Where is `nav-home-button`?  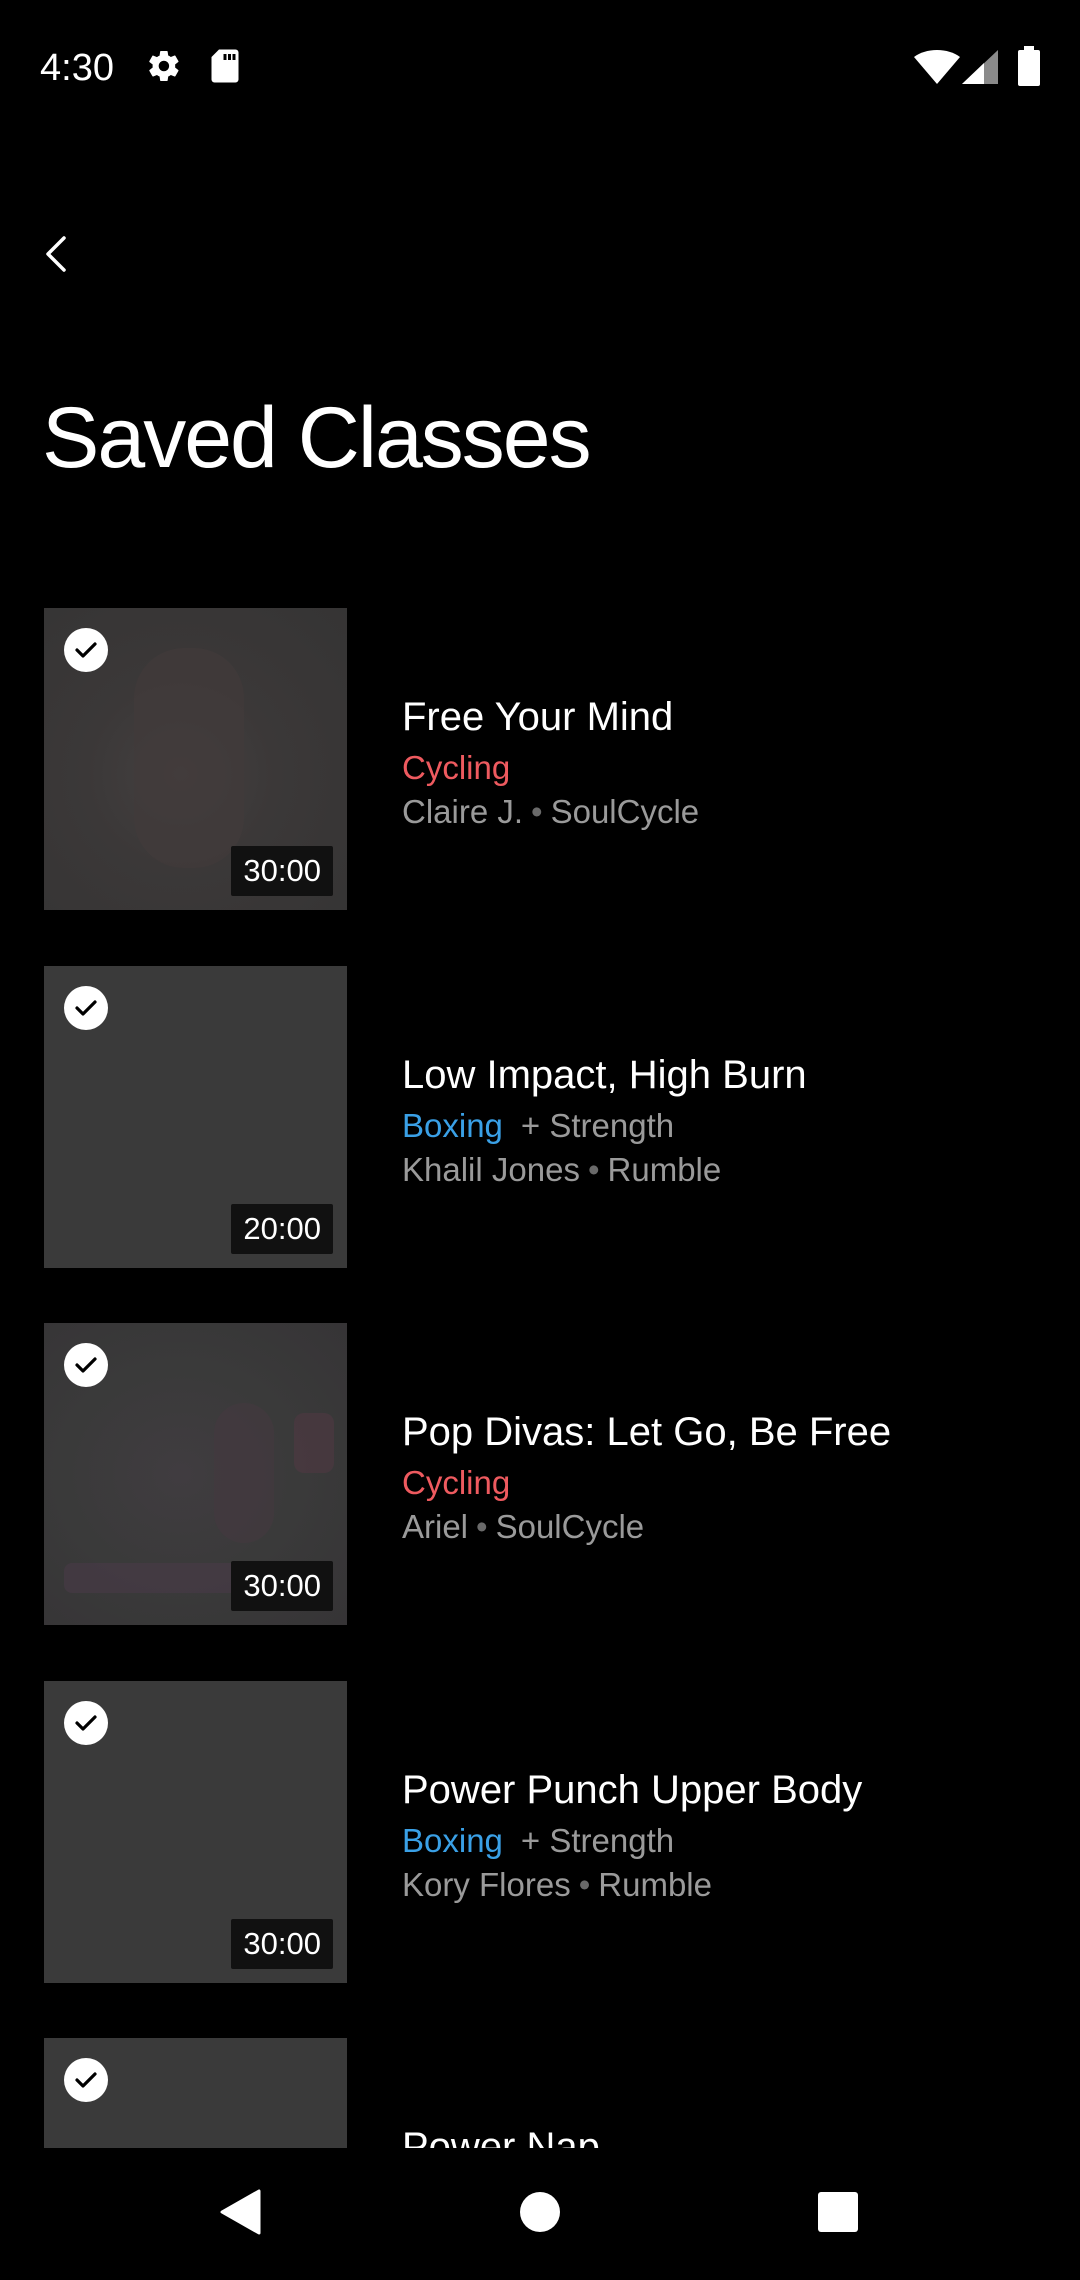 nav-home-button is located at coordinates (540, 2214).